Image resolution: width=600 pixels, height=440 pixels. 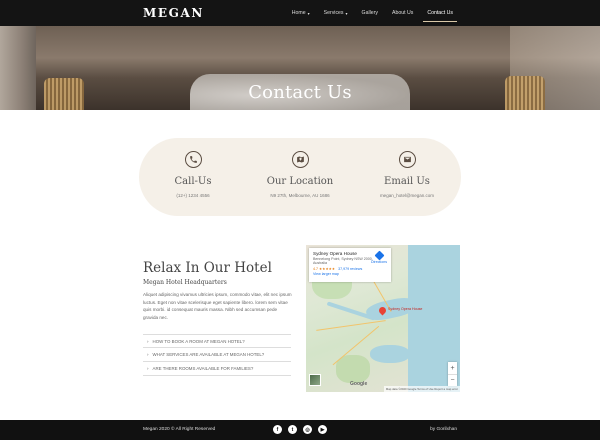 I want to click on zoom-out-button: −, so click(x=452, y=380).